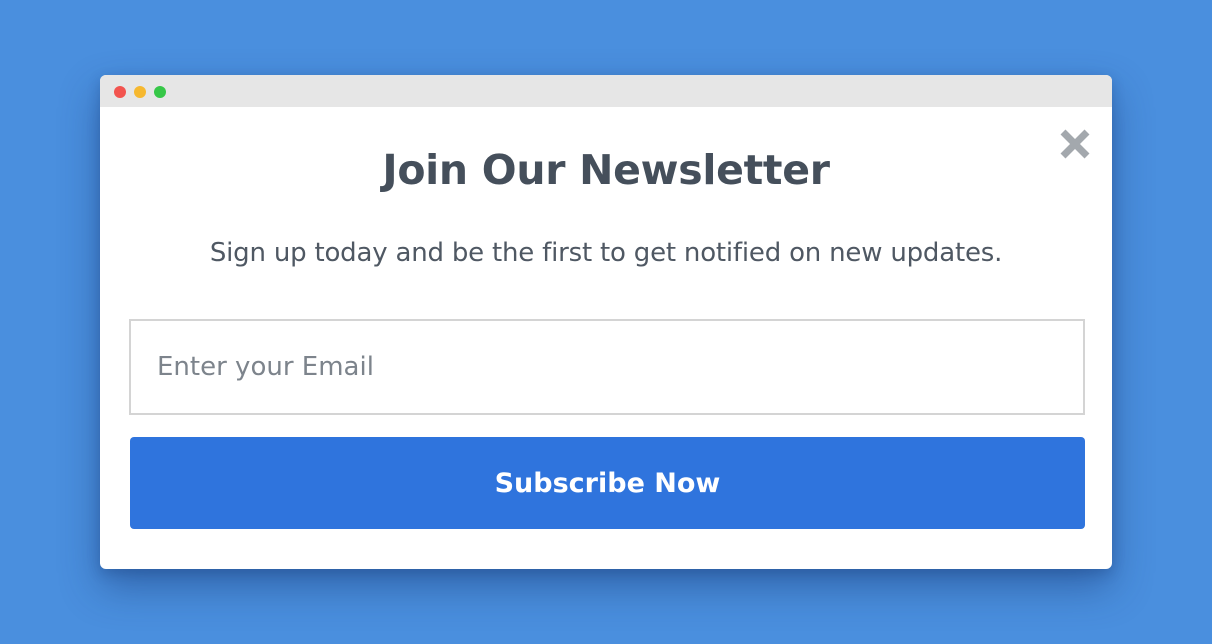 The width and height of the screenshot is (1212, 644). I want to click on window-minimize-control, so click(140, 92).